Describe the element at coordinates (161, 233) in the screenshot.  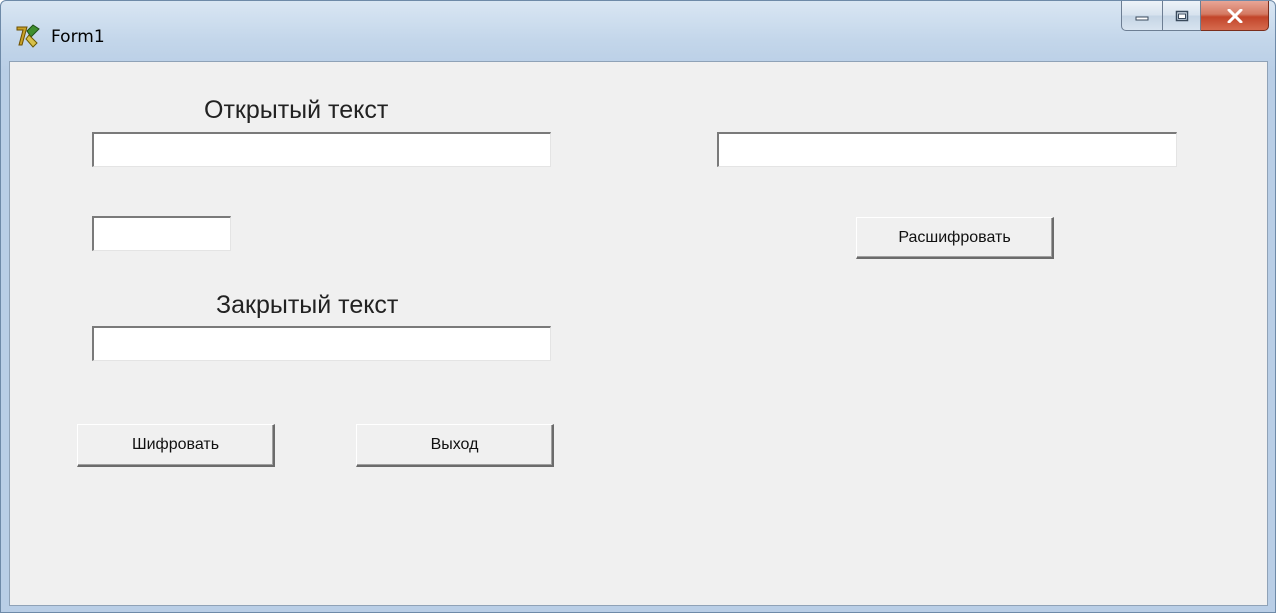
I see `key-input` at that location.